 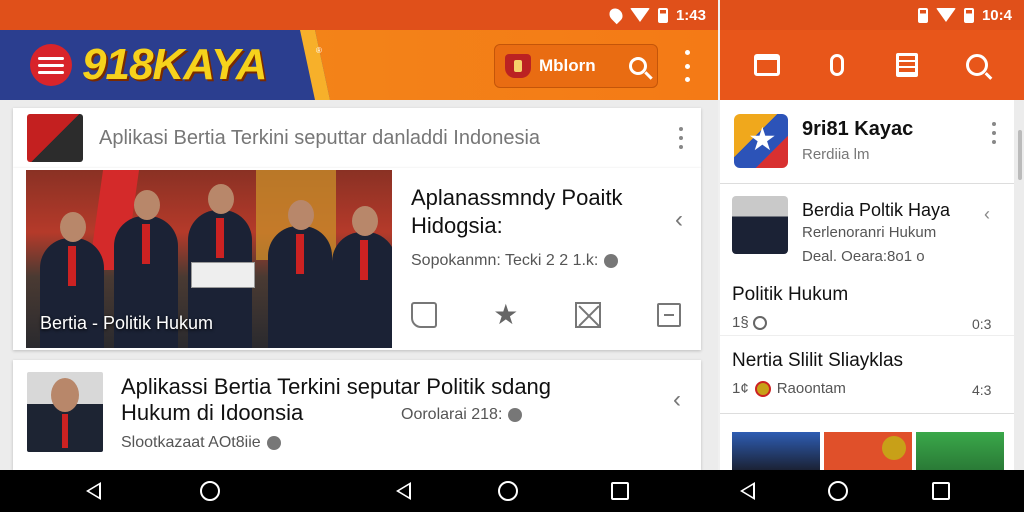 What do you see at coordinates (567, 65) in the screenshot?
I see `search-label: Mblorn` at bounding box center [567, 65].